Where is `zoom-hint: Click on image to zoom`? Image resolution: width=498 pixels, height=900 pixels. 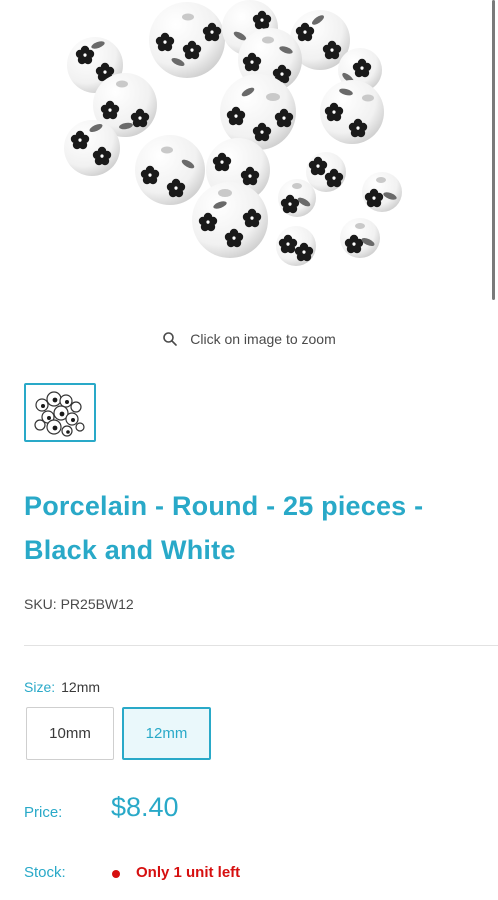
zoom-hint: Click on image to zoom is located at coordinates (249, 339).